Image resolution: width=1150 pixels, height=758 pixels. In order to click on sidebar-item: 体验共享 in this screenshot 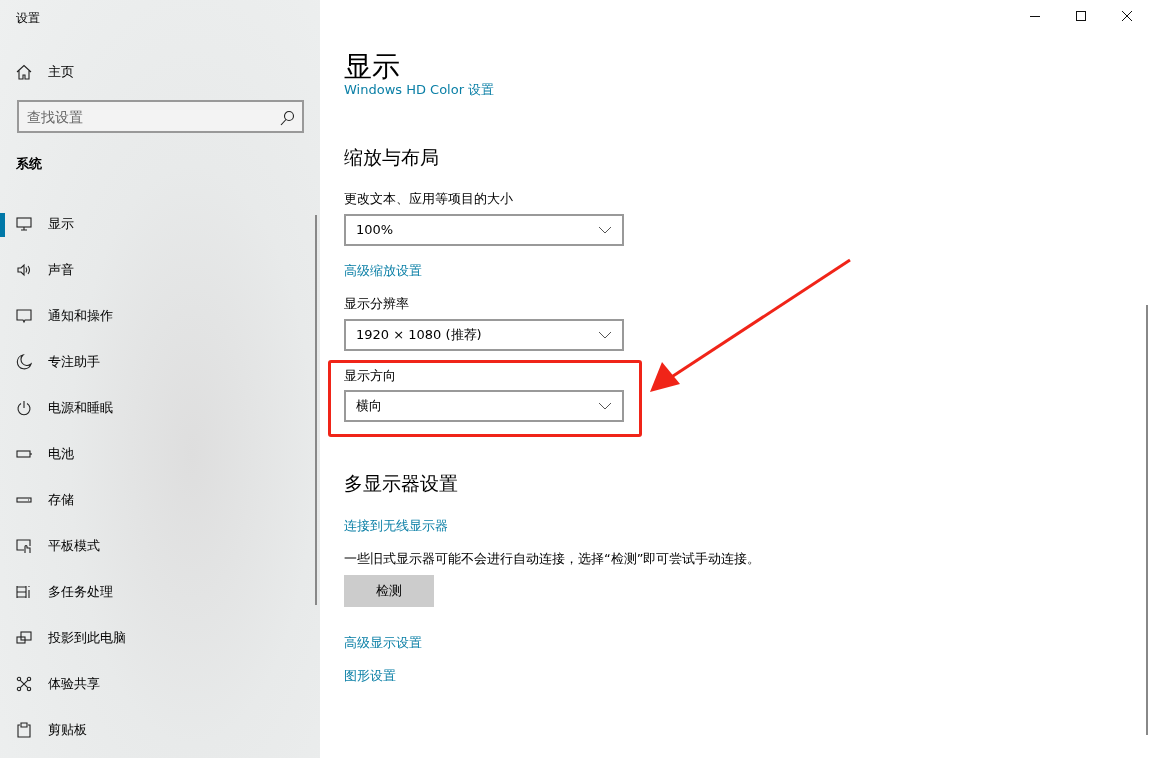, I will do `click(156, 684)`.